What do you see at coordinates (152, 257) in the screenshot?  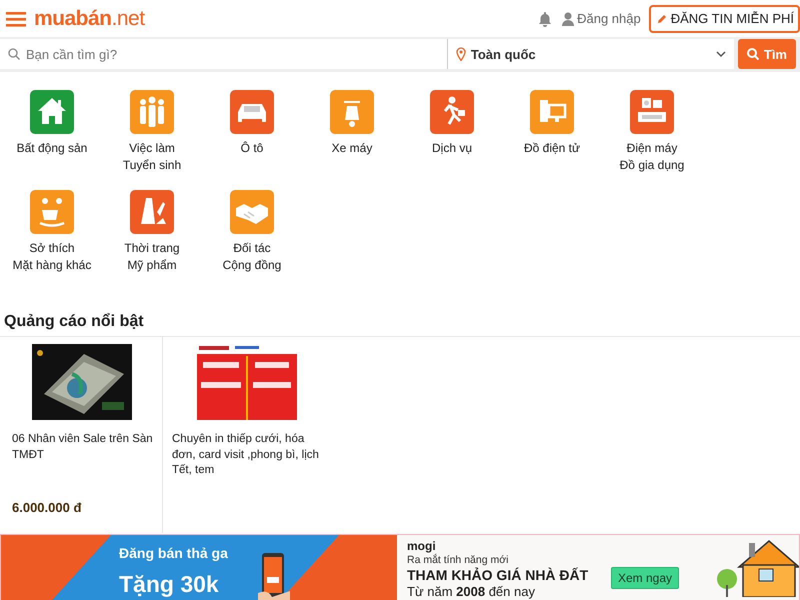 I see `category-label: Thời trang Mỹ phẩm` at bounding box center [152, 257].